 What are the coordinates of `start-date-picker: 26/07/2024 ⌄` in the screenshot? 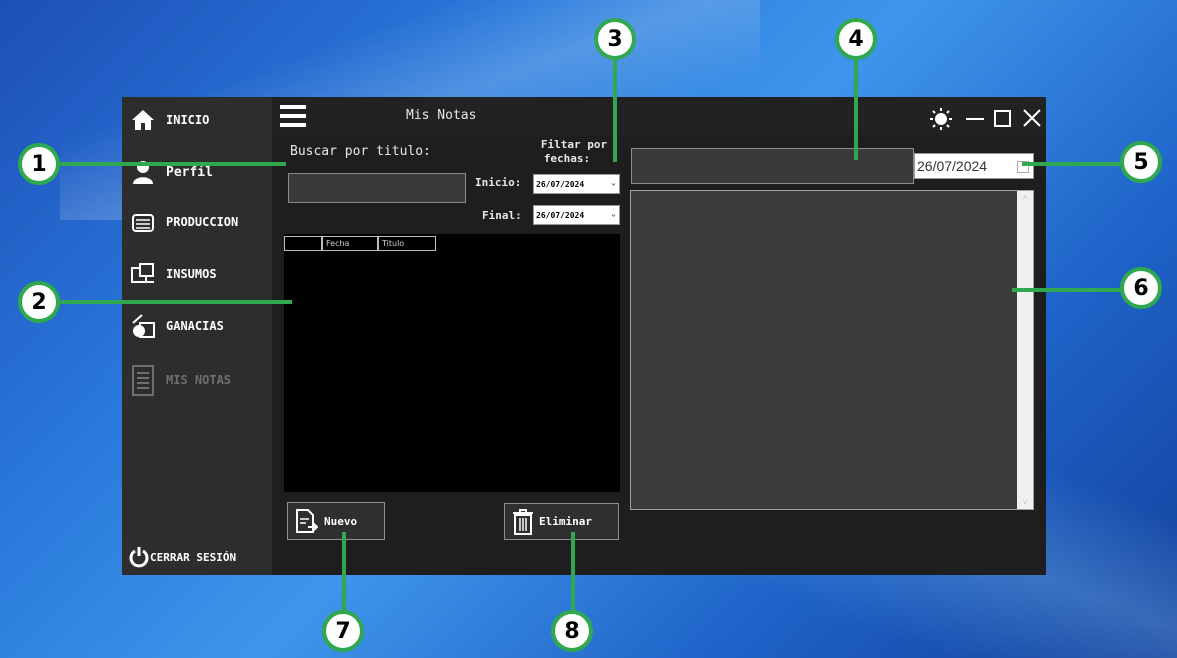 It's located at (576, 184).